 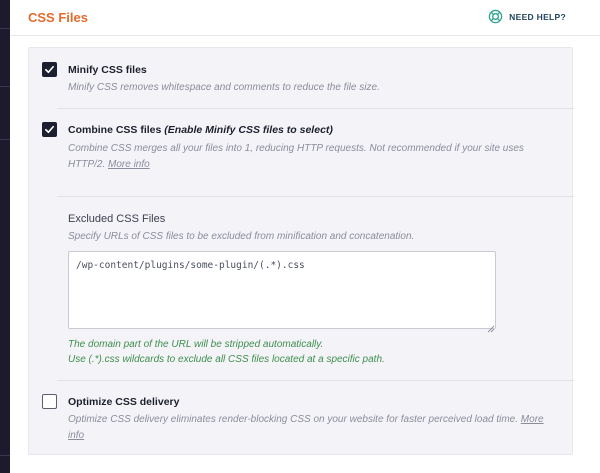 I want to click on lifebuoy-icon, so click(x=495, y=16).